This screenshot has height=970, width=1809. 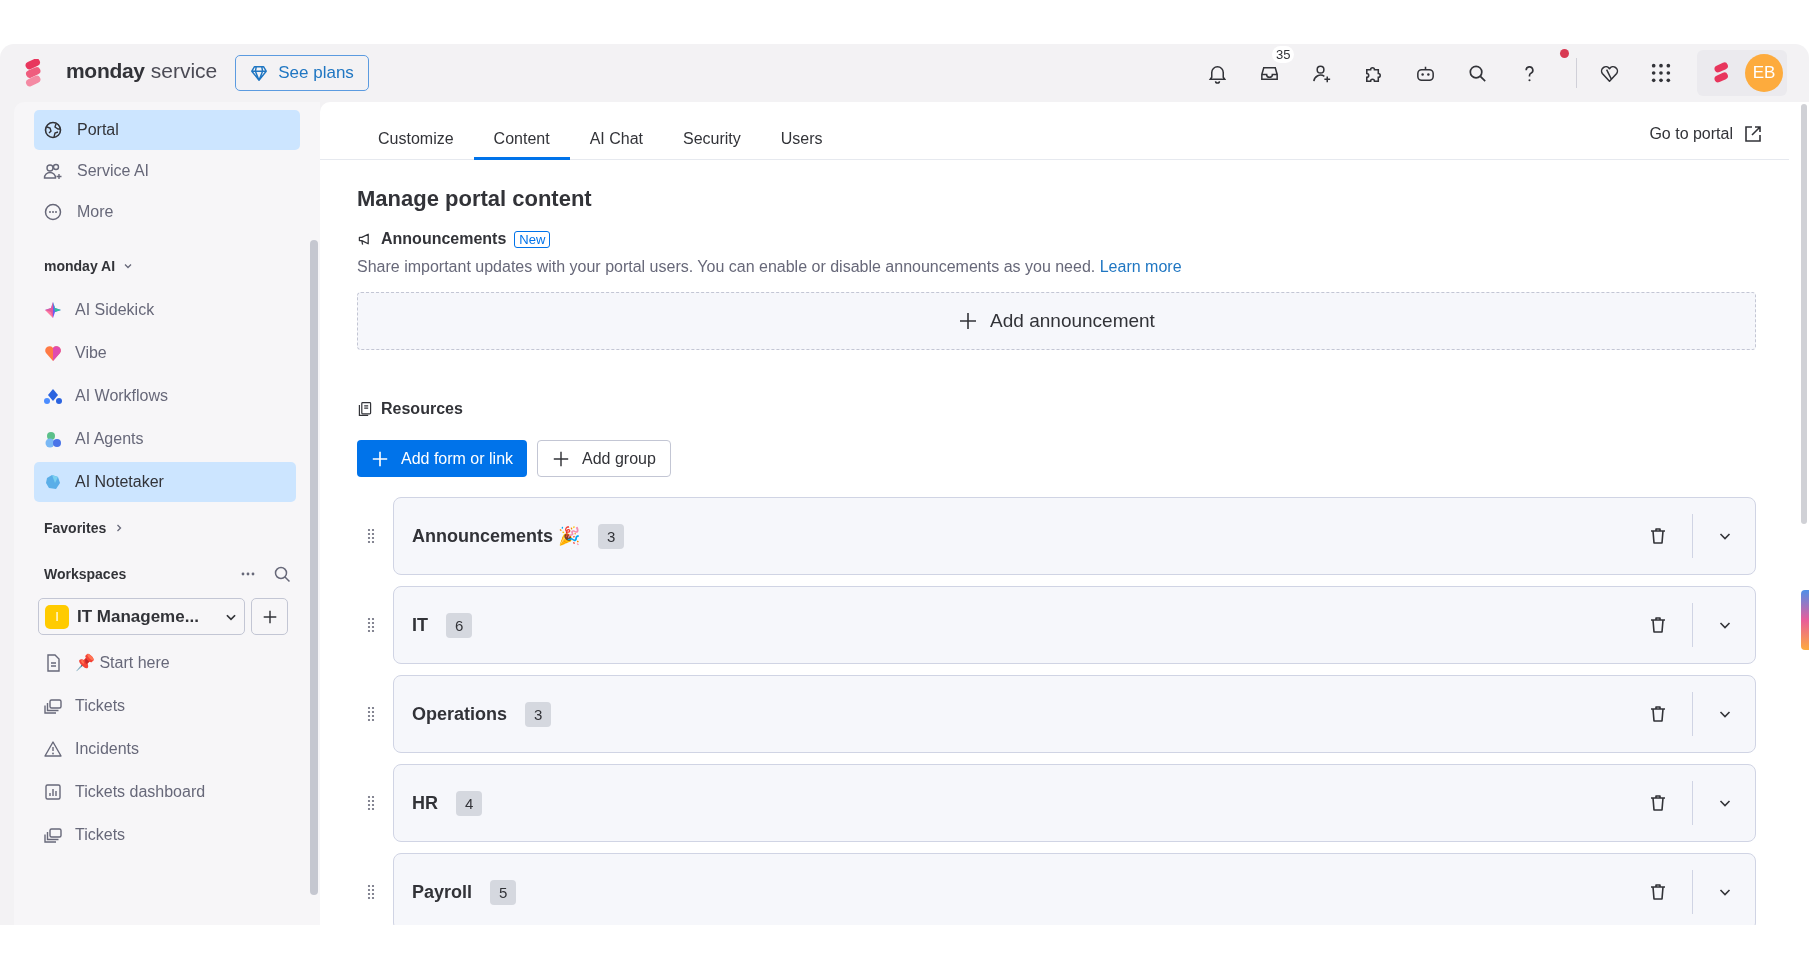 What do you see at coordinates (53, 171) in the screenshot?
I see `people-icon` at bounding box center [53, 171].